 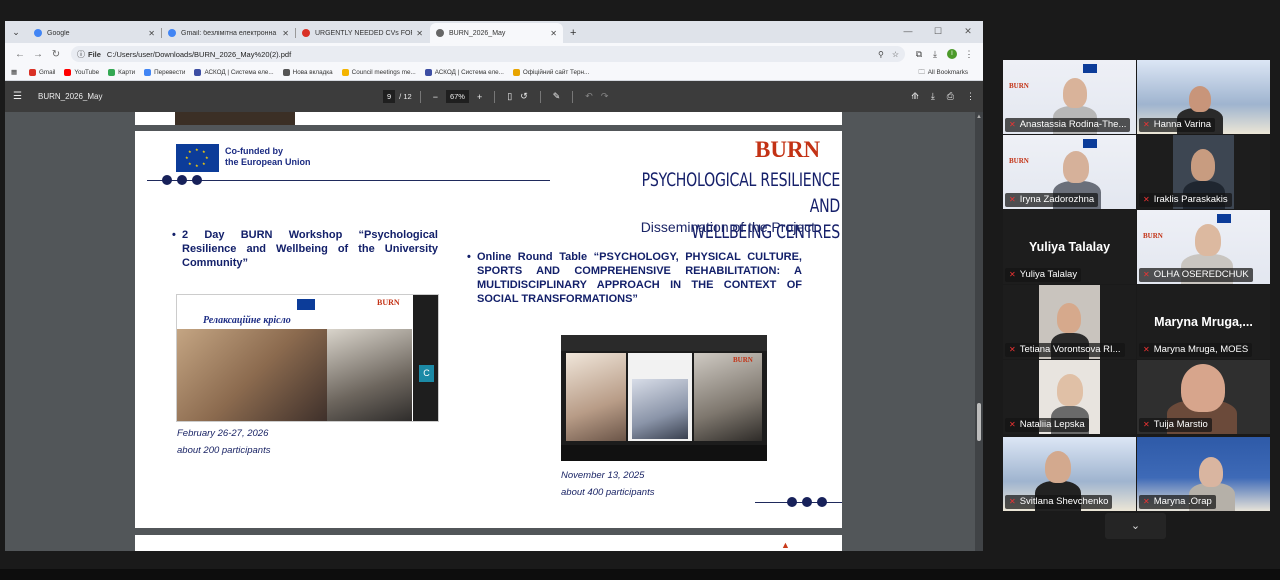 I want to click on all-bookmarks: 🗀 All Bookmarks, so click(x=943, y=72).